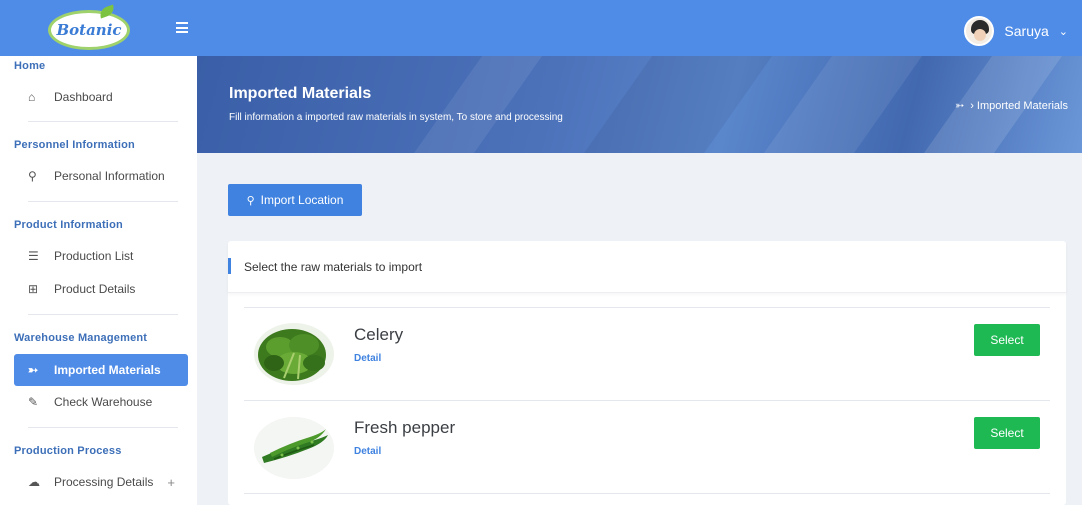 The width and height of the screenshot is (1082, 505). What do you see at coordinates (379, 334) in the screenshot?
I see `item-name: Celery` at bounding box center [379, 334].